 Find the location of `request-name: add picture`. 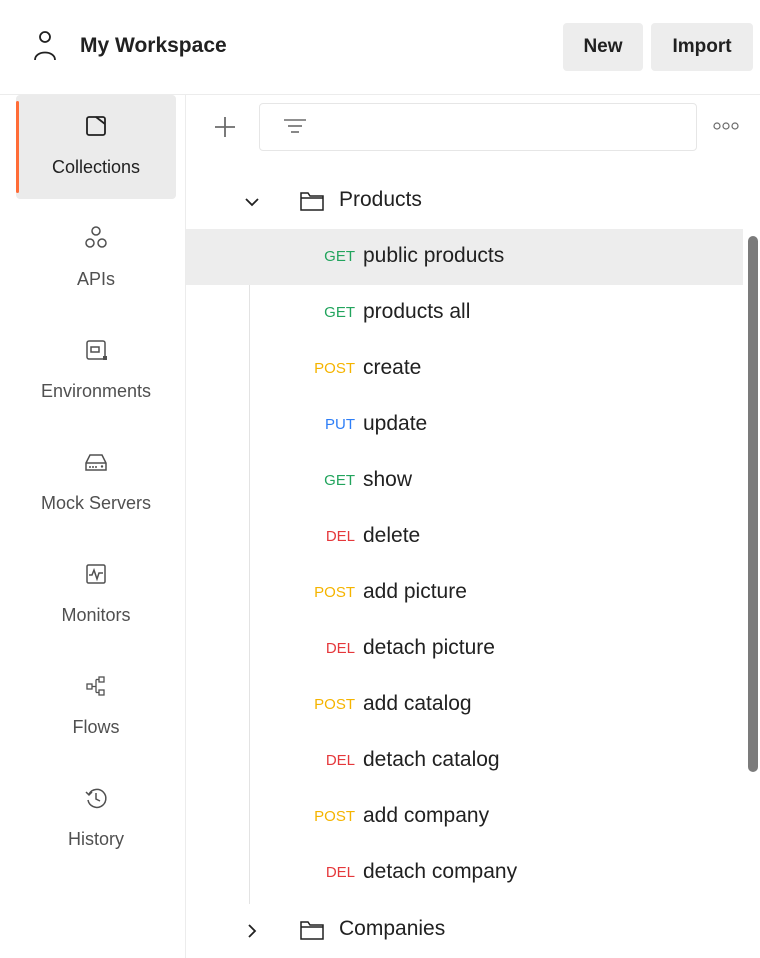

request-name: add picture is located at coordinates (415, 591).